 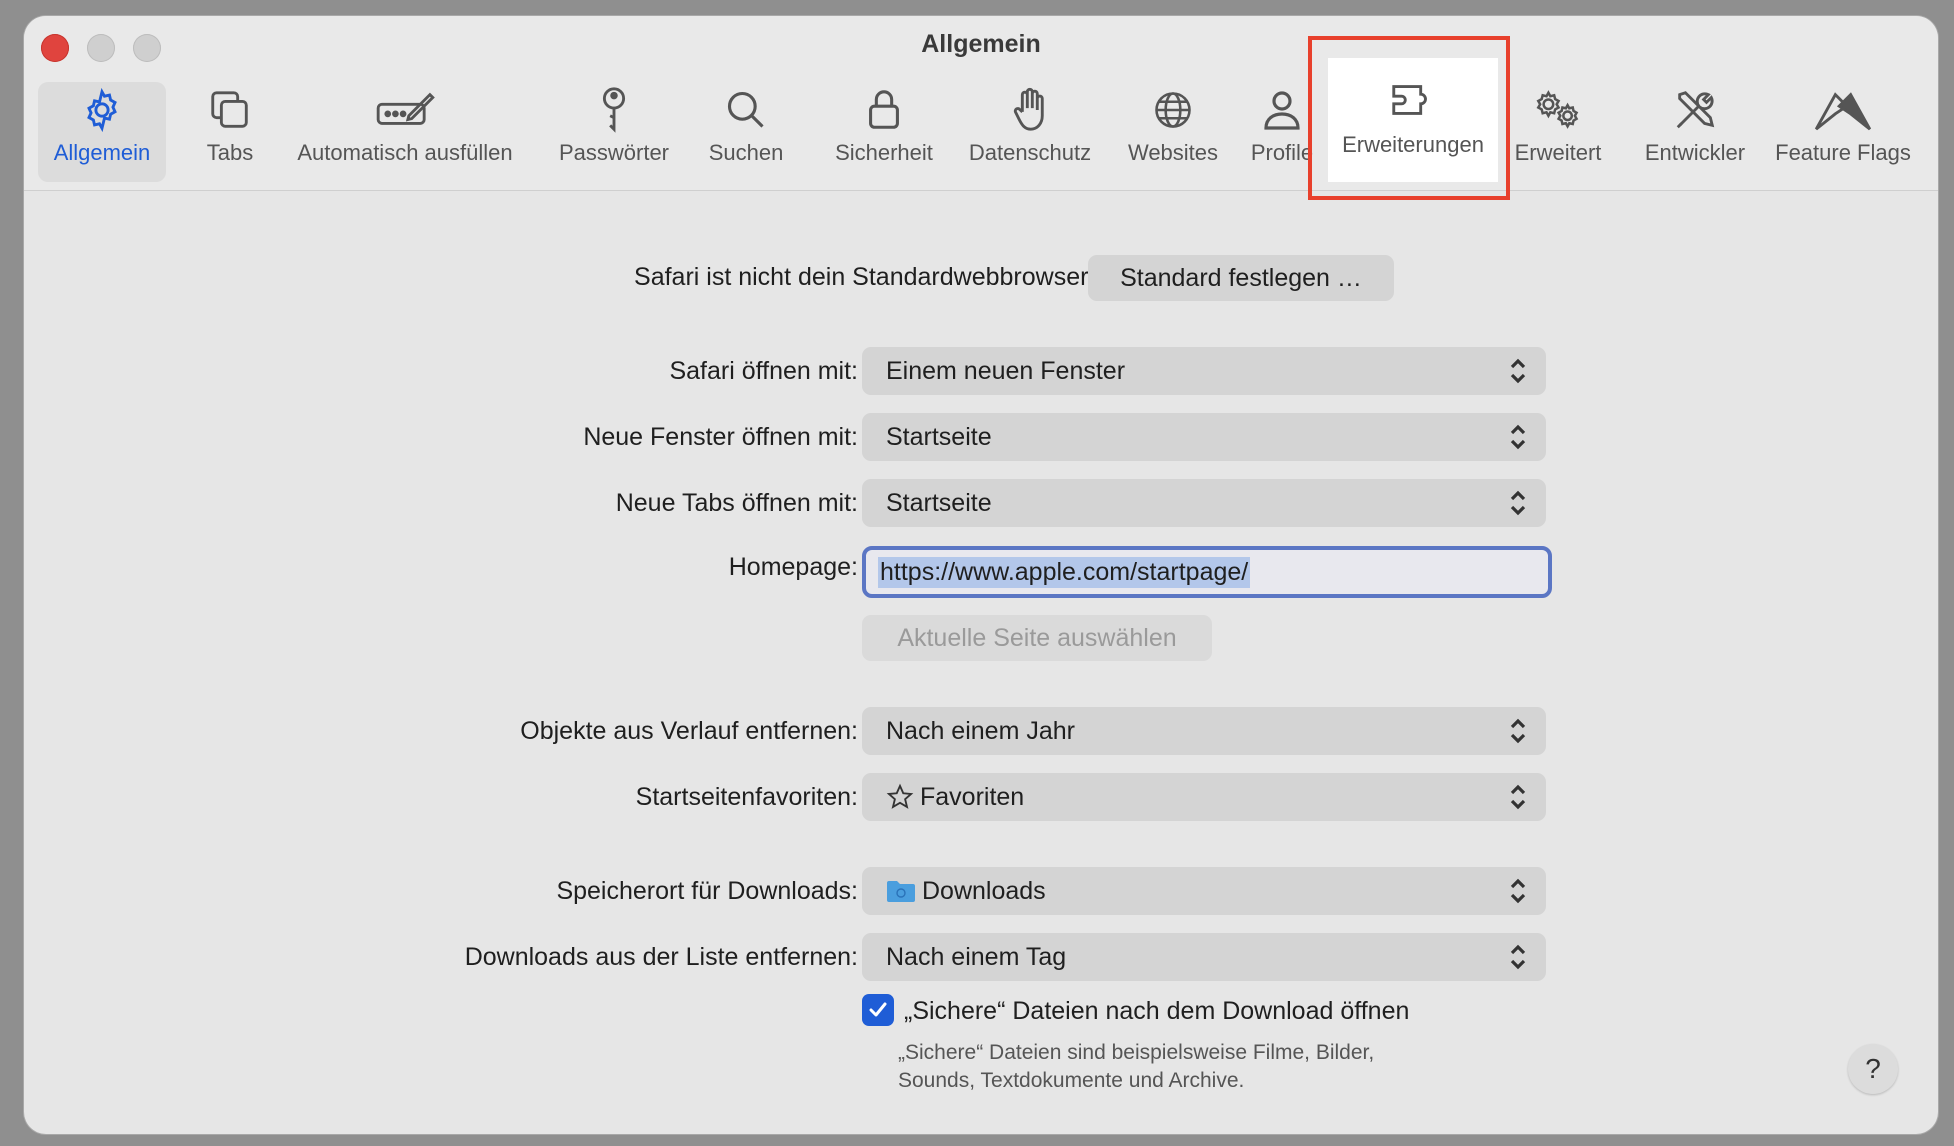 What do you see at coordinates (972, 796) in the screenshot?
I see `favorites-value: Favoriten` at bounding box center [972, 796].